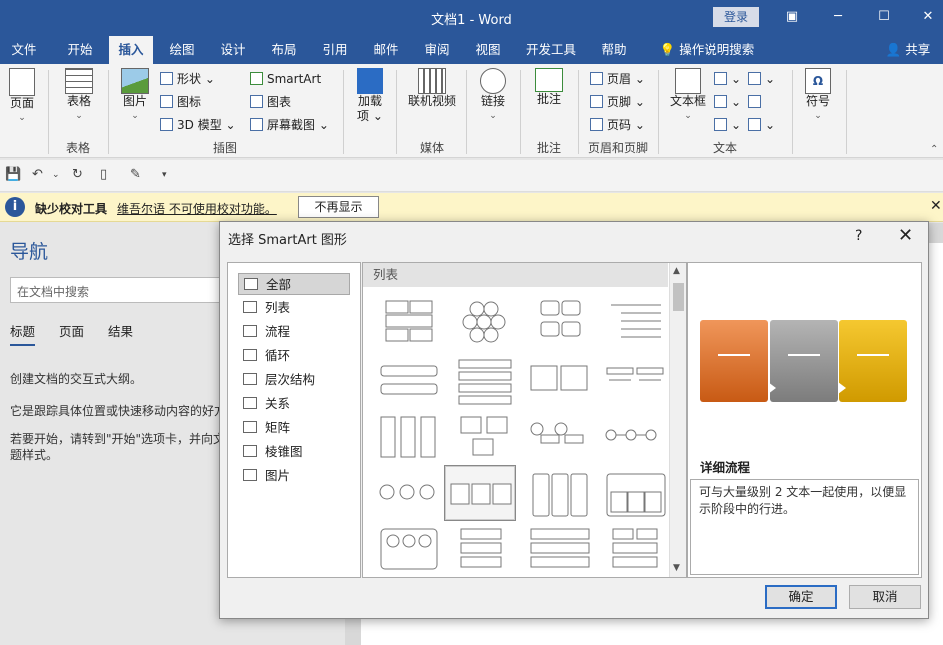  Describe the element at coordinates (432, 88) in the screenshot. I see `online-video-button: 联机视频` at that location.